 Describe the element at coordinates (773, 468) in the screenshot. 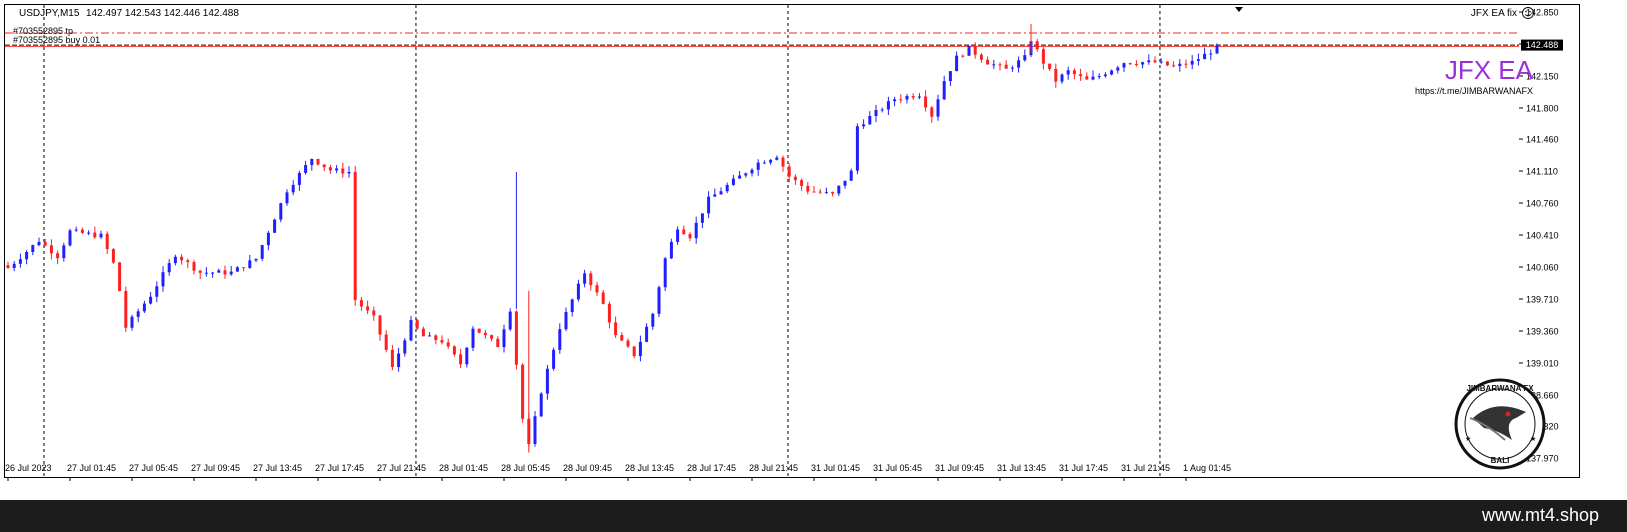

I see `x-tick-label: 28 Jul 21:45` at that location.